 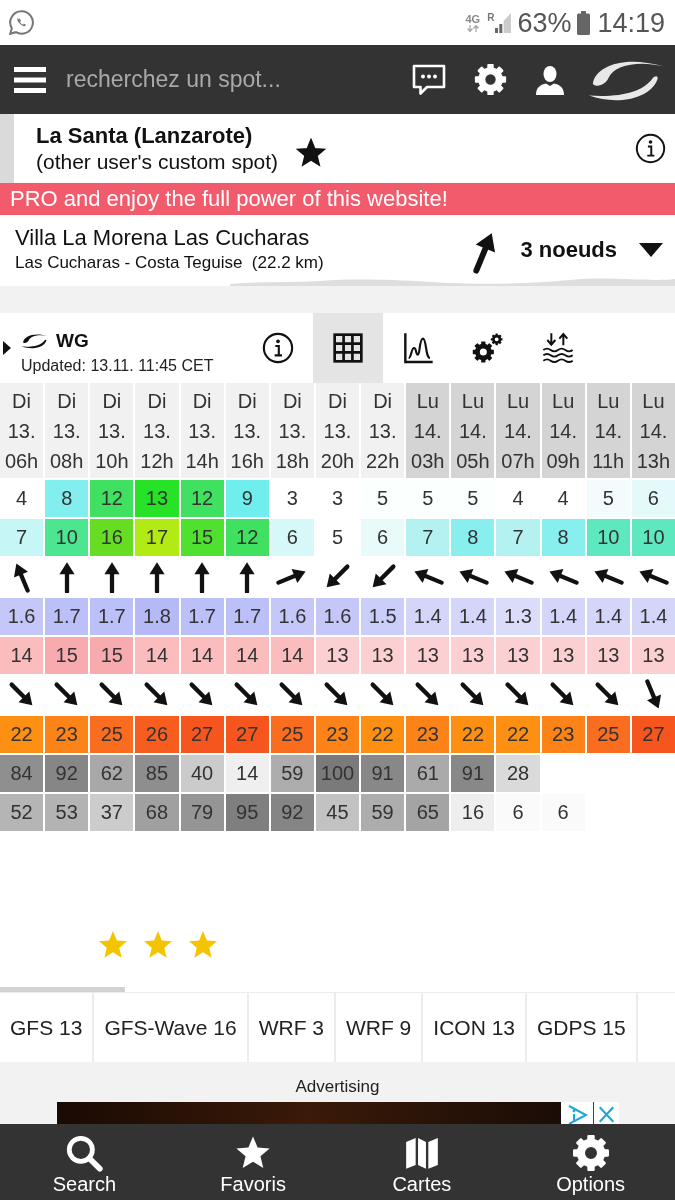 What do you see at coordinates (67, 773) in the screenshot?
I see `table-cell: 92` at bounding box center [67, 773].